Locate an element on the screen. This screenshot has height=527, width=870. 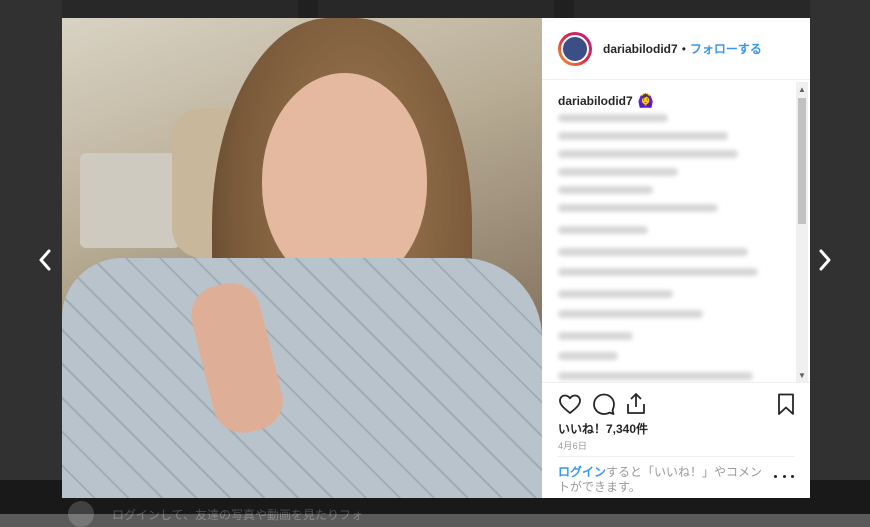
scroll-up-arrow-icon: ▲ is located at coordinates (802, 89).